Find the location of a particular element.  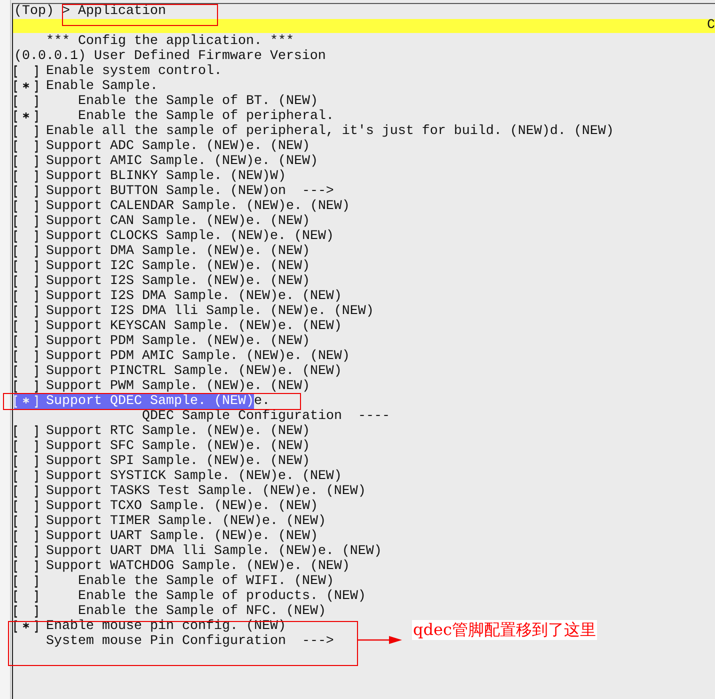

menu-item: Support SYSTICK Sample. (NEW)e. (NEW) is located at coordinates (190, 476).